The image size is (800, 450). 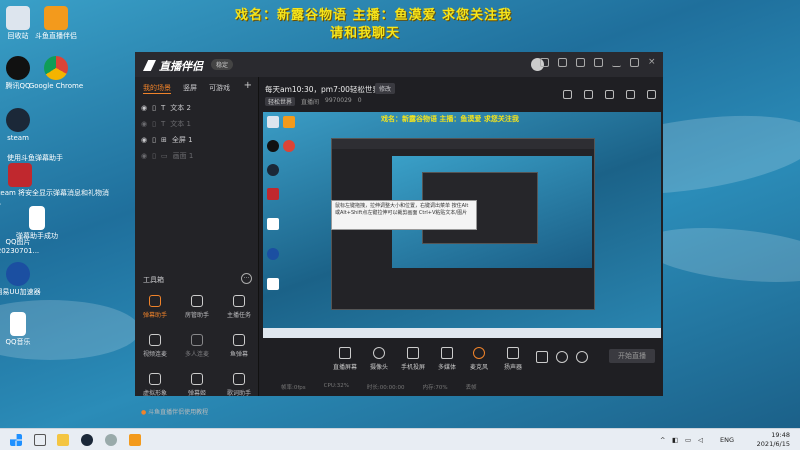 I want to click on steam-taskbar-icon, so click(x=87, y=440).